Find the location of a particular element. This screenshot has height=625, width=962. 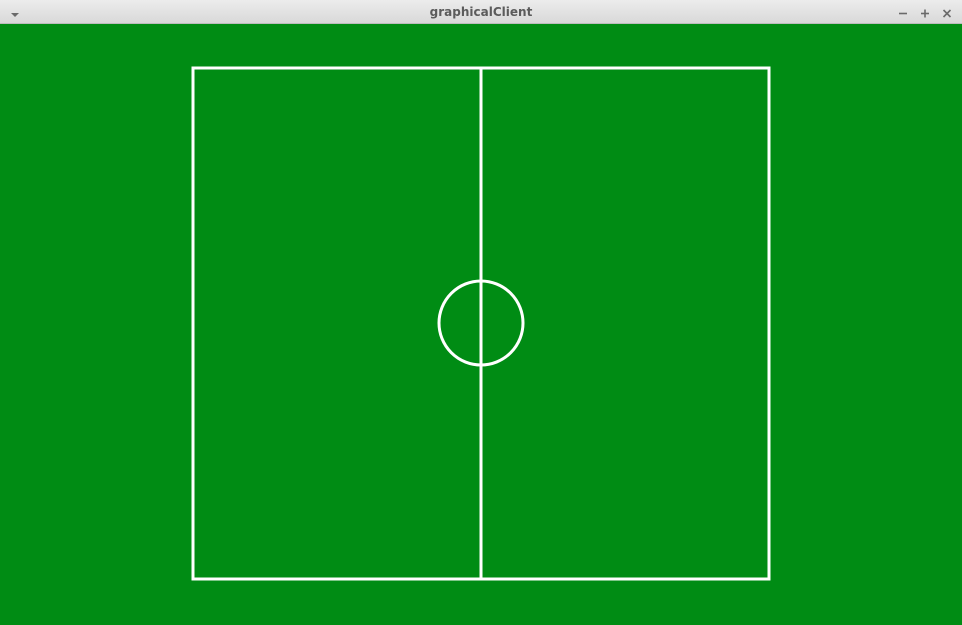

maximize-icon is located at coordinates (925, 13).